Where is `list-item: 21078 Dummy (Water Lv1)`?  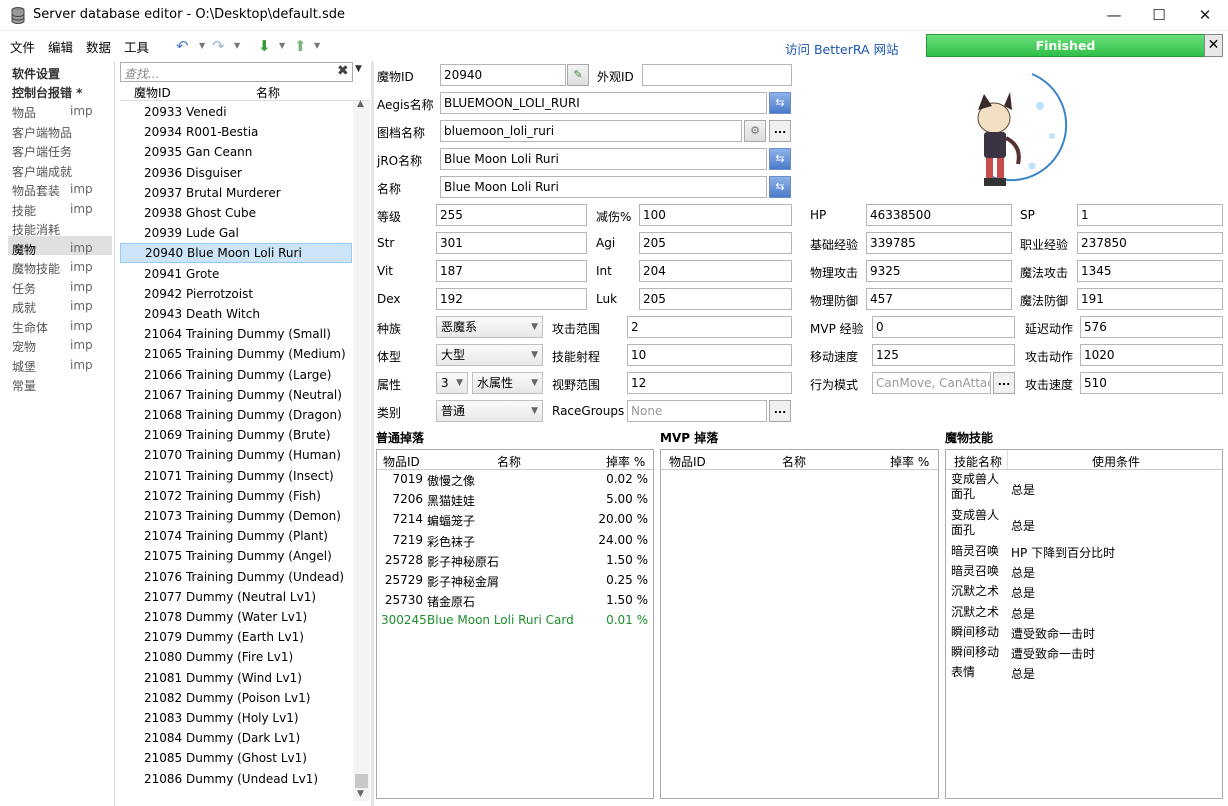
list-item: 21078 Dummy (Water Lv1) is located at coordinates (236, 617).